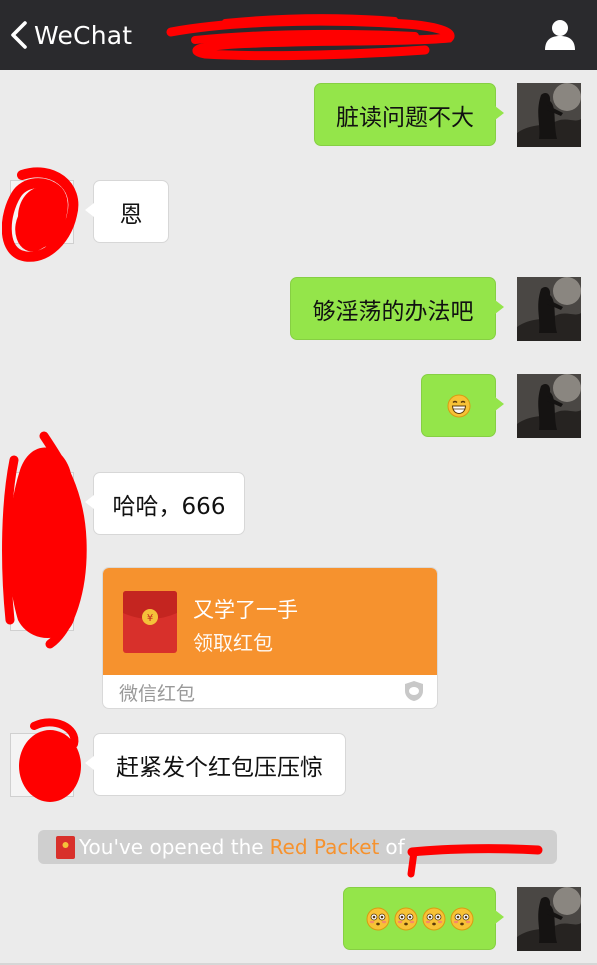 The width and height of the screenshot is (597, 965). Describe the element at coordinates (131, 214) in the screenshot. I see `message-text: 恩` at that location.